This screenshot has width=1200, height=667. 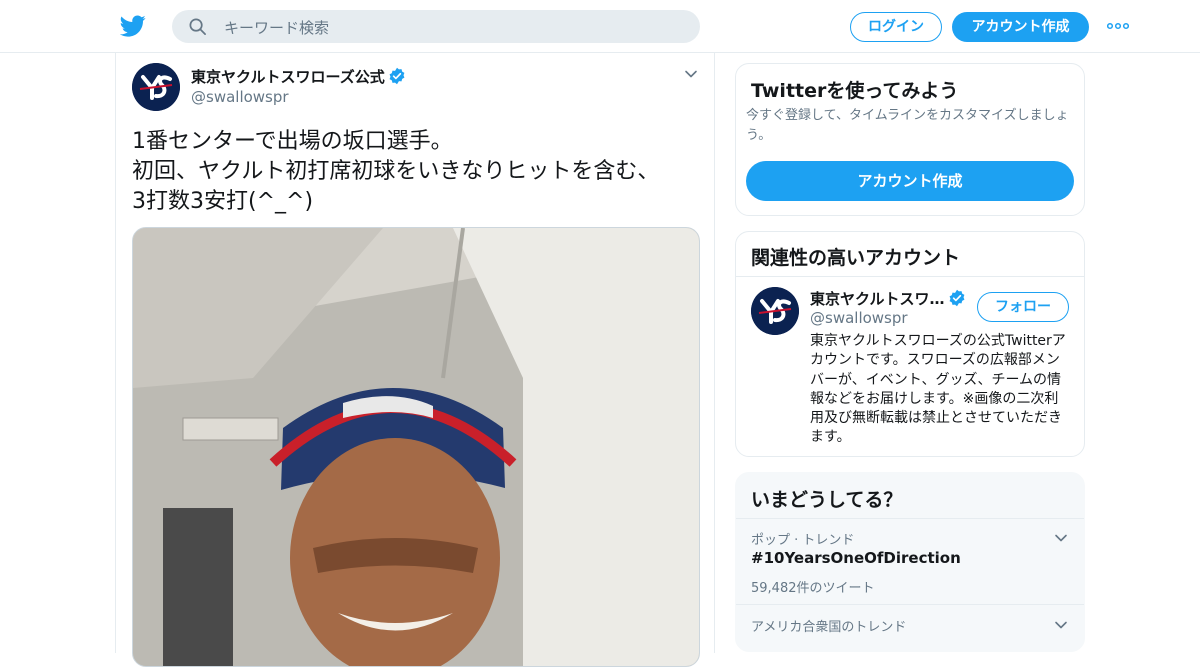 What do you see at coordinates (856, 258) in the screenshot?
I see `related-card-title: 関連性の高いアカウント` at bounding box center [856, 258].